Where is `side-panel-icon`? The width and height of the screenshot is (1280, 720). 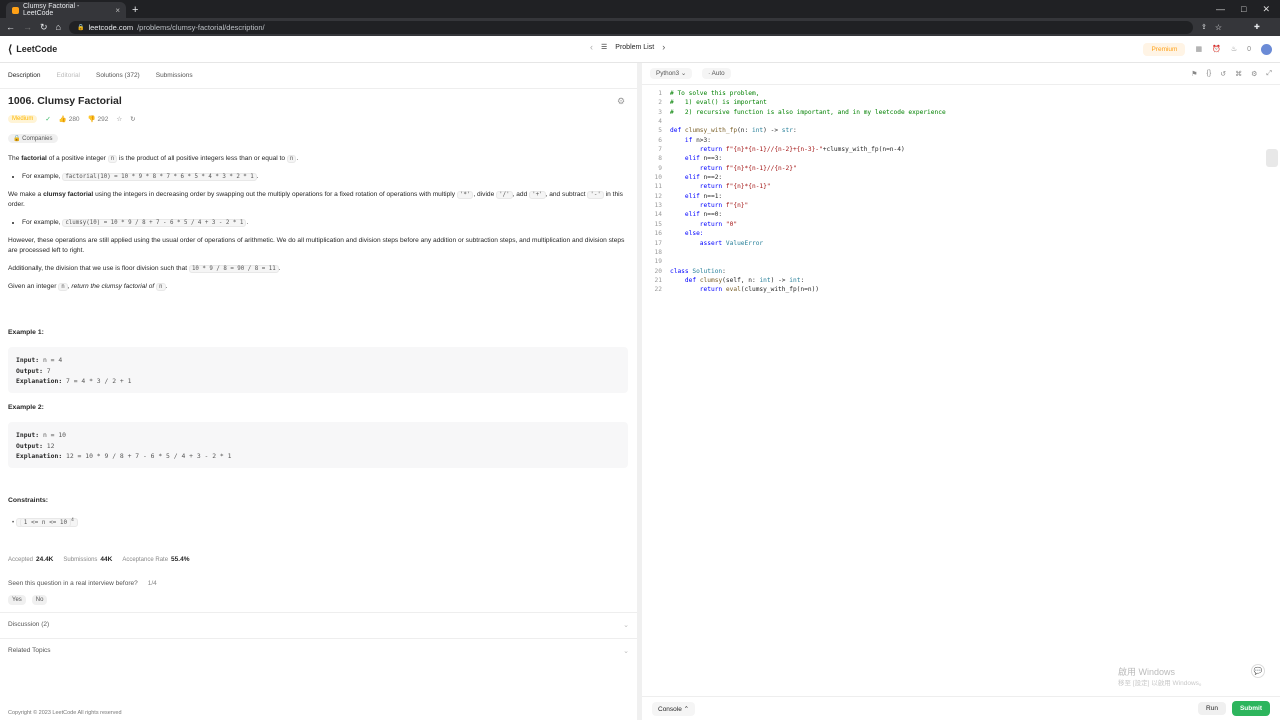 side-panel-icon is located at coordinates (1272, 158).